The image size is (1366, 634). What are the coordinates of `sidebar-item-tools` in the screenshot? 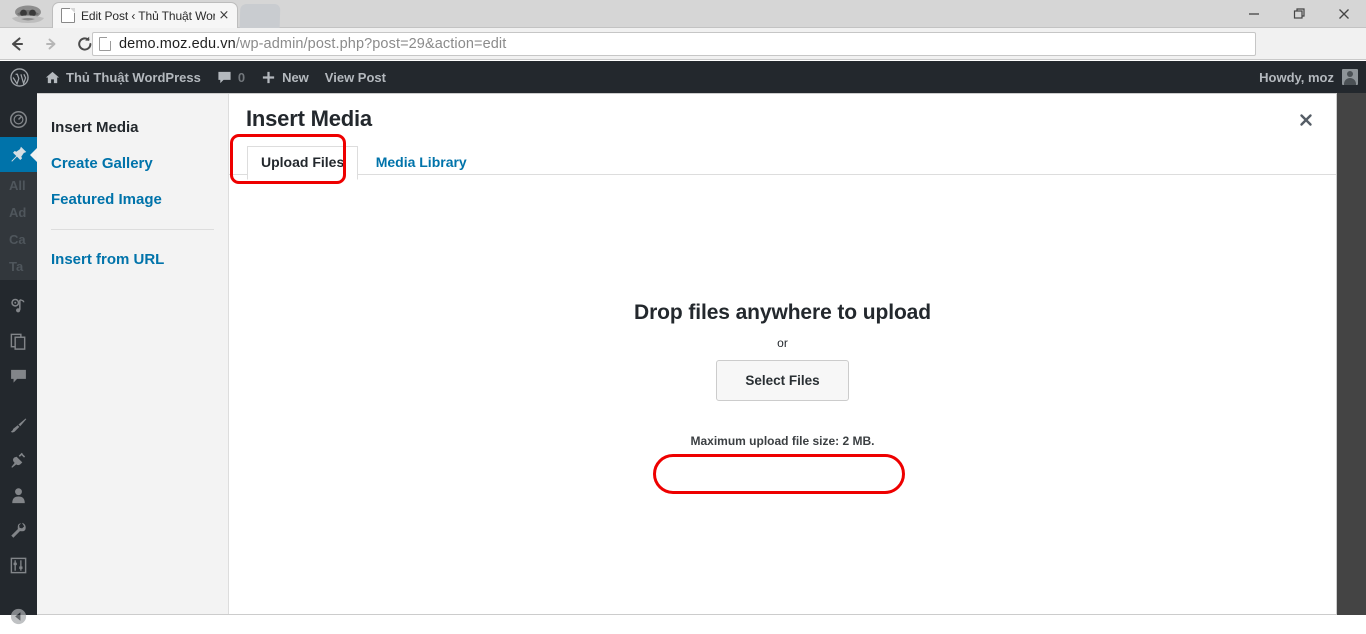 It's located at (18, 530).